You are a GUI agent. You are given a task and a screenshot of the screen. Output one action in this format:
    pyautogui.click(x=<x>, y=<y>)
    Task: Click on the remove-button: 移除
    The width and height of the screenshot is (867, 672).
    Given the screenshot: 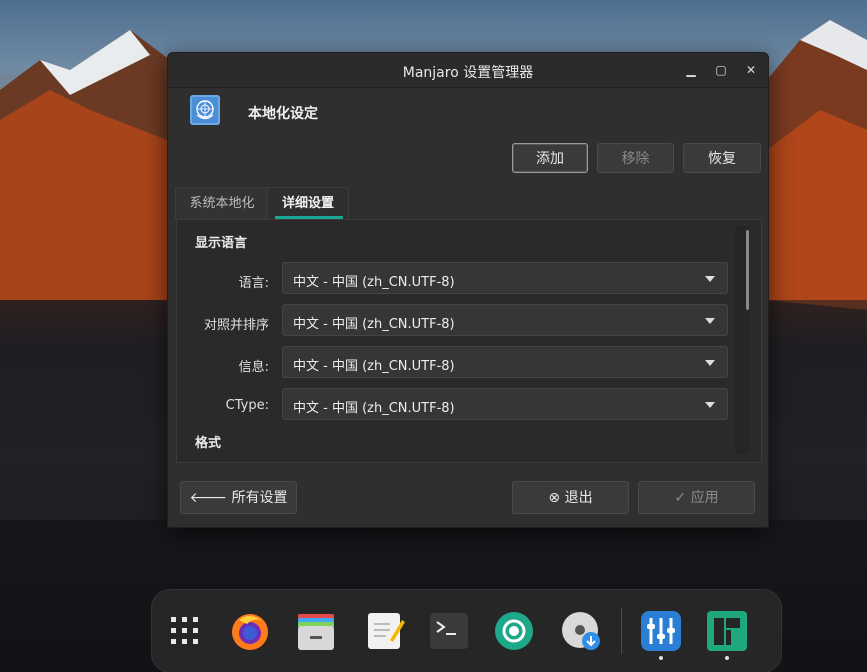 What is the action you would take?
    pyautogui.click(x=635, y=158)
    